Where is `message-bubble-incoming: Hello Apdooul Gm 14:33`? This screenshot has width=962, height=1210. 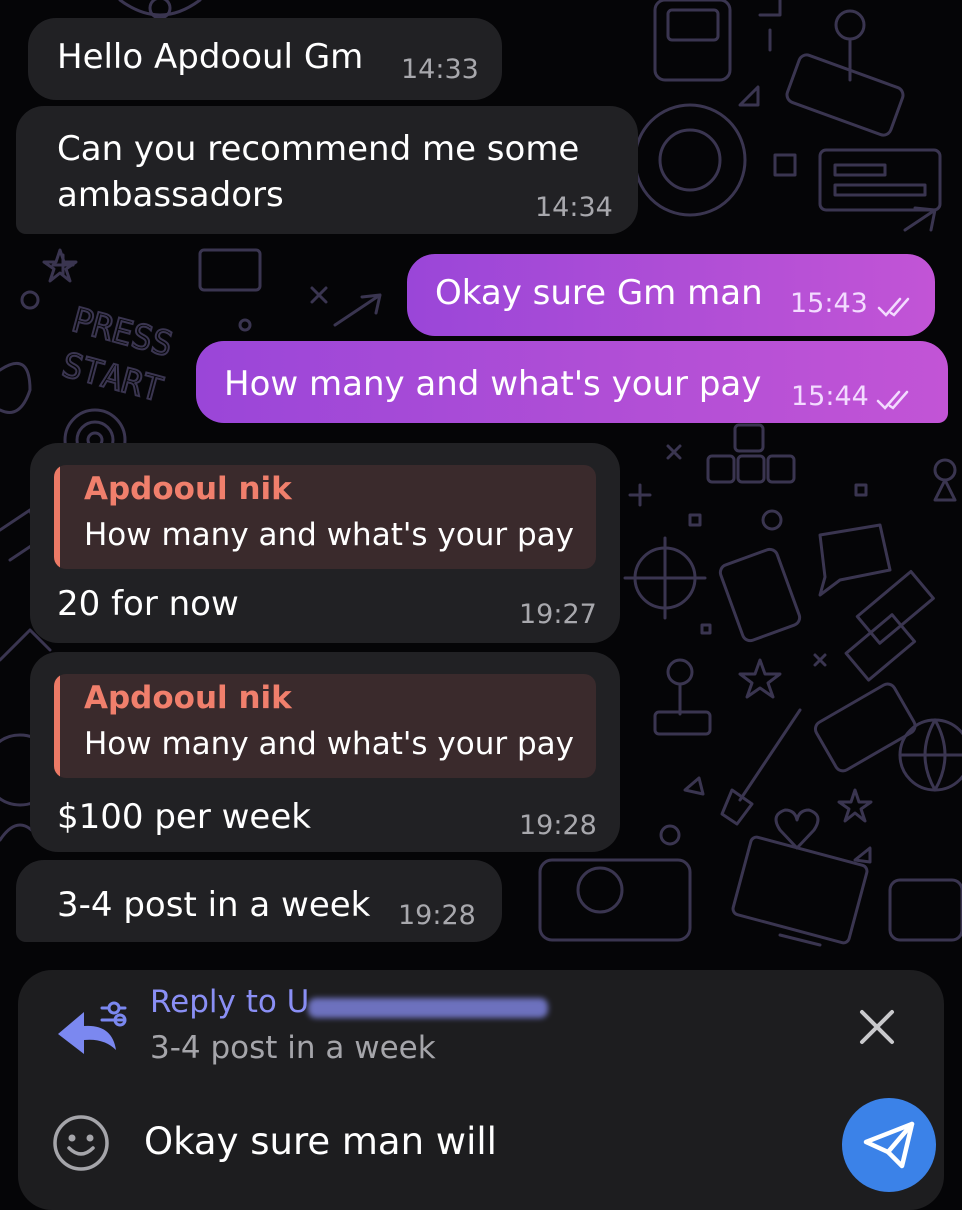
message-bubble-incoming: Hello Apdooul Gm 14:33 is located at coordinates (265, 59).